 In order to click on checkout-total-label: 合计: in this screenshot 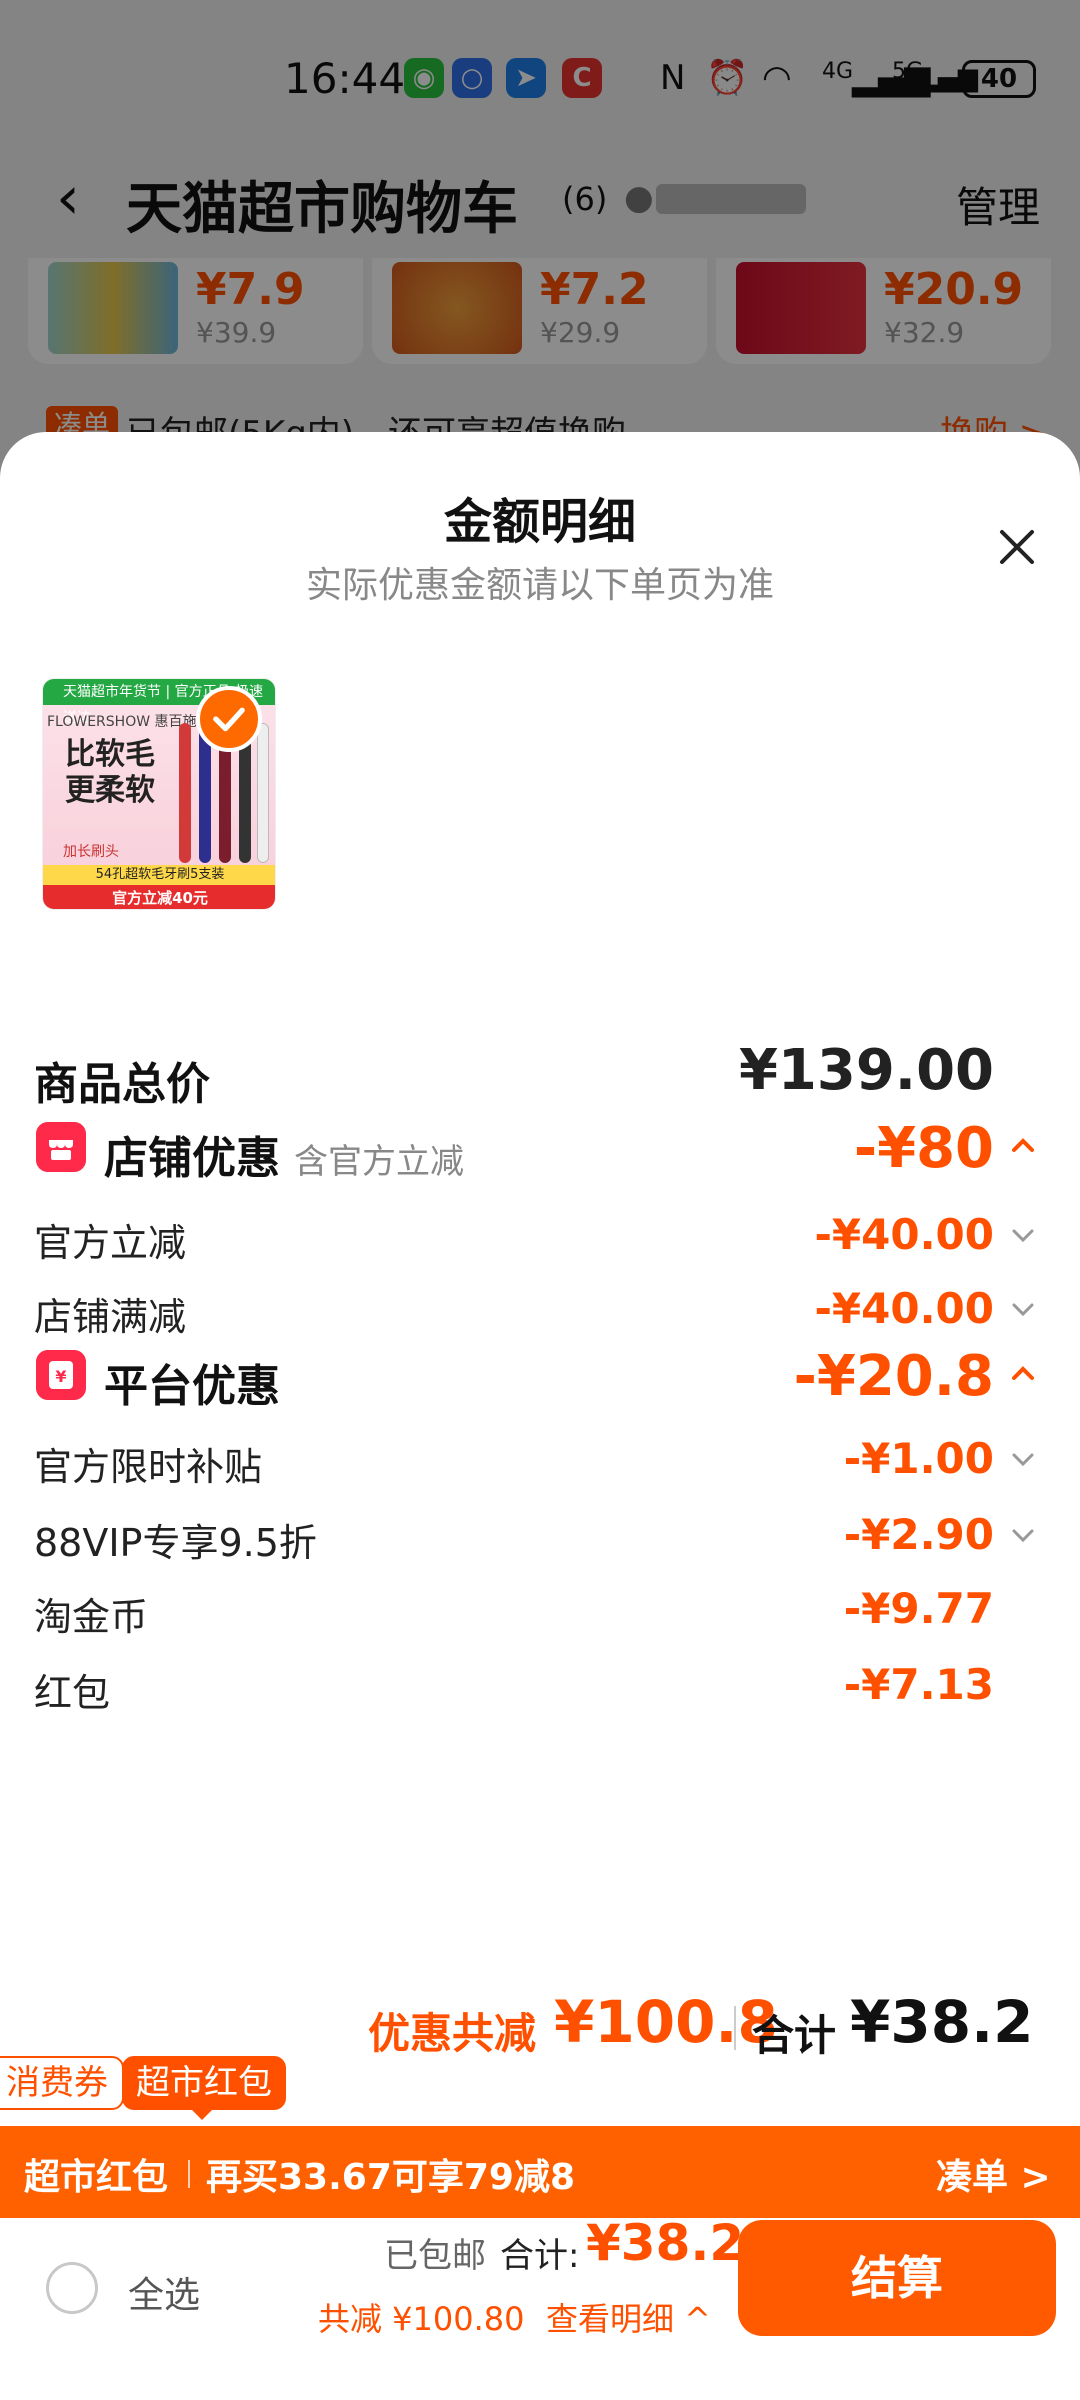, I will do `click(540, 2256)`.